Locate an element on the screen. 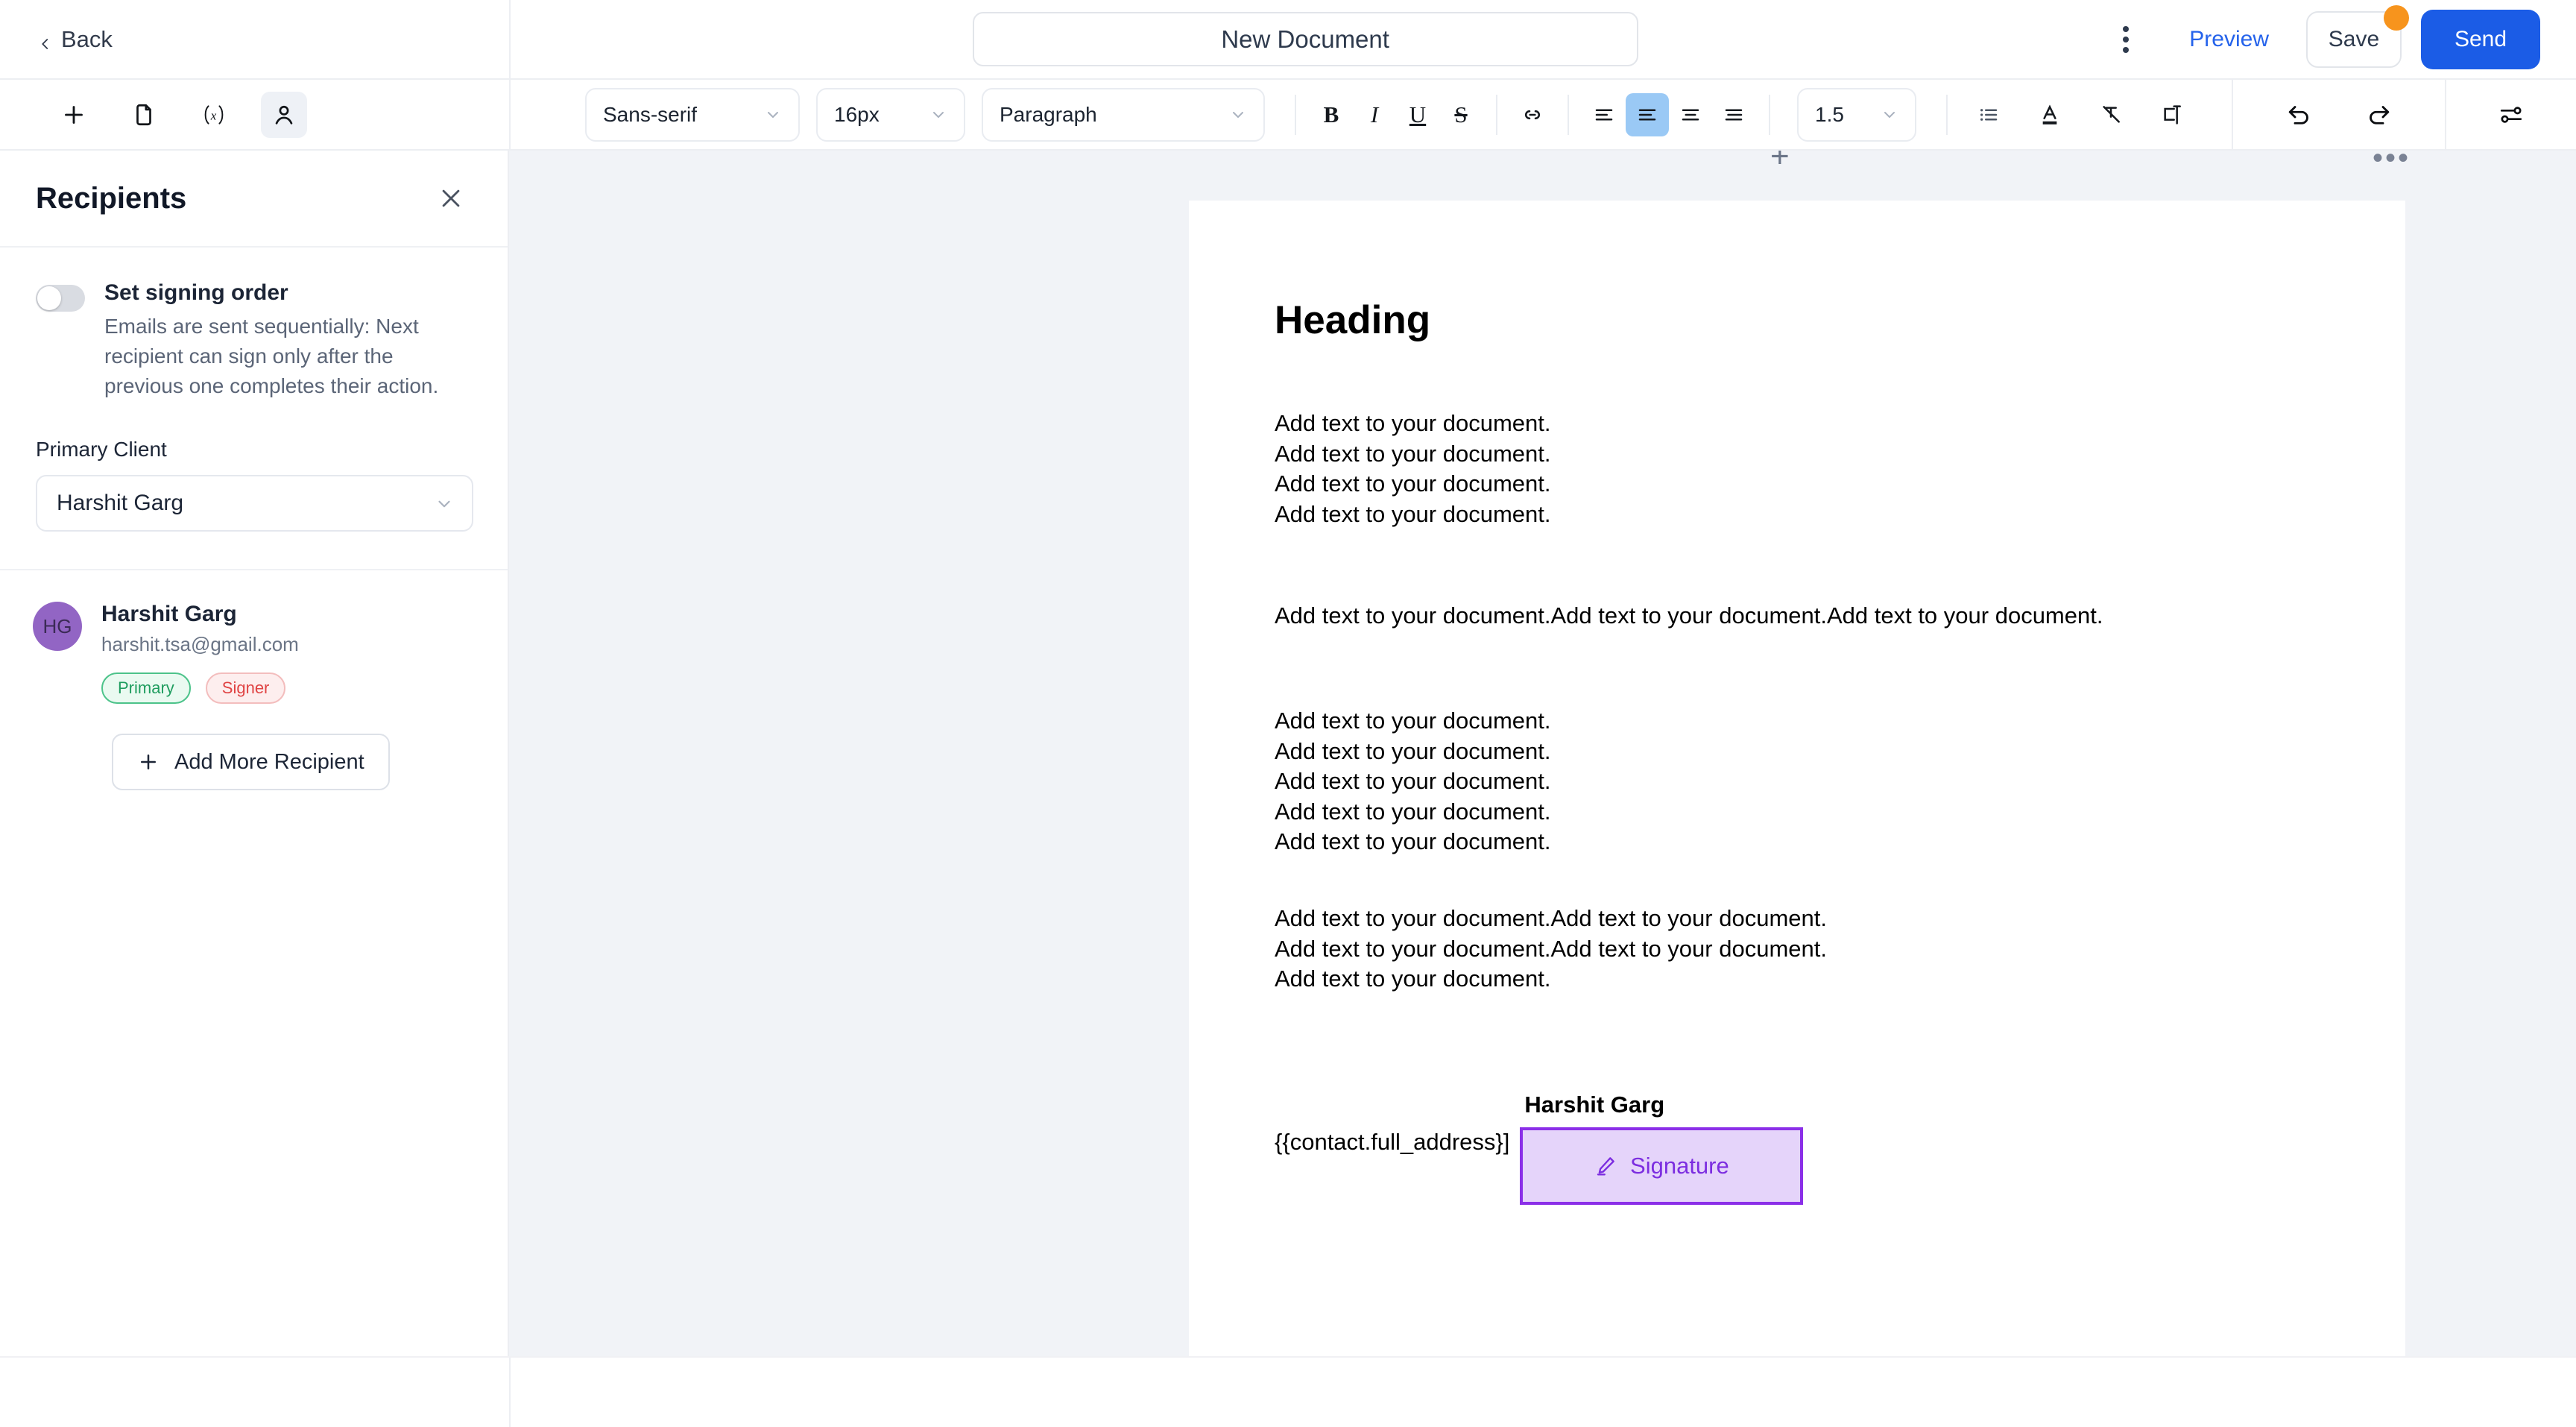 Image resolution: width=2576 pixels, height=1427 pixels. link-icon is located at coordinates (1533, 115).